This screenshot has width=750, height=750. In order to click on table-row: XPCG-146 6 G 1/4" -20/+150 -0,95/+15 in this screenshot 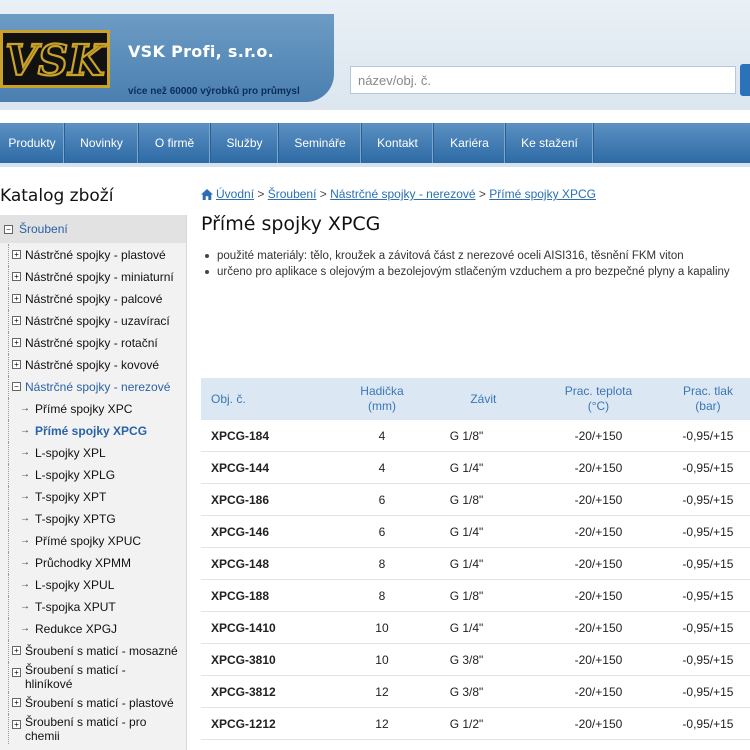, I will do `click(475, 531)`.